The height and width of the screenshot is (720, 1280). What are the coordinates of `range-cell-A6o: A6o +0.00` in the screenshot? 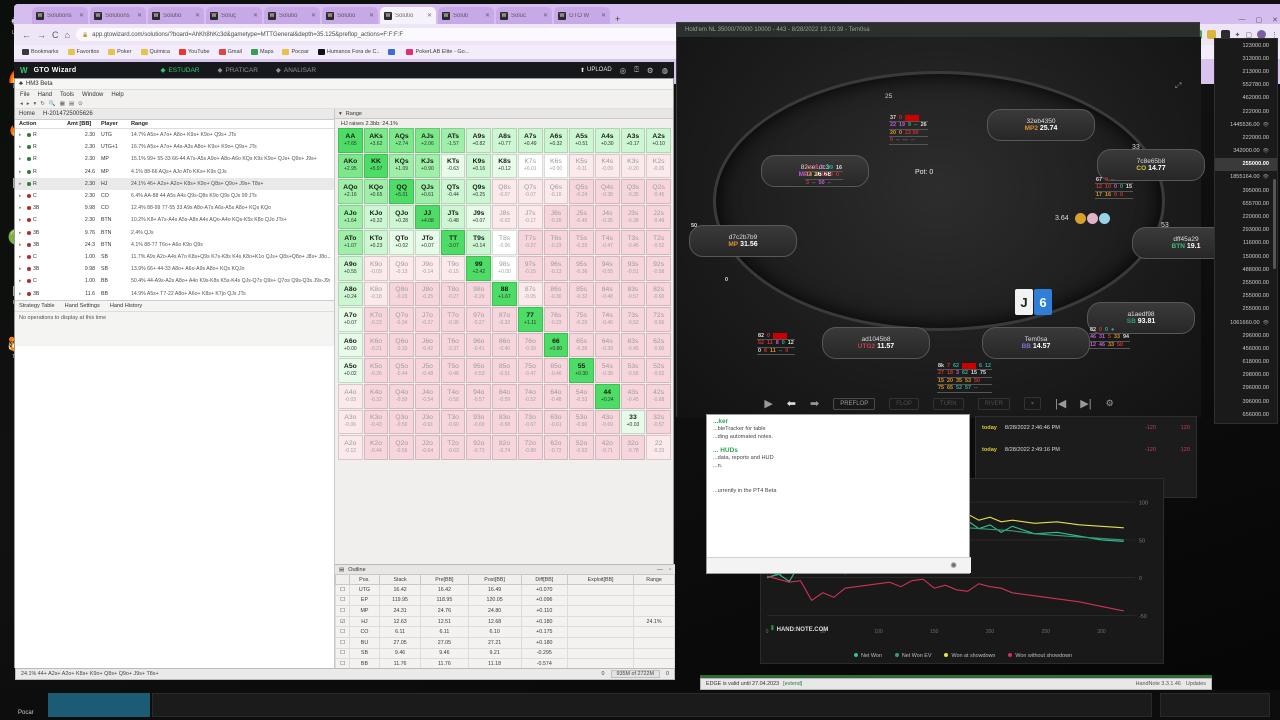 It's located at (350, 345).